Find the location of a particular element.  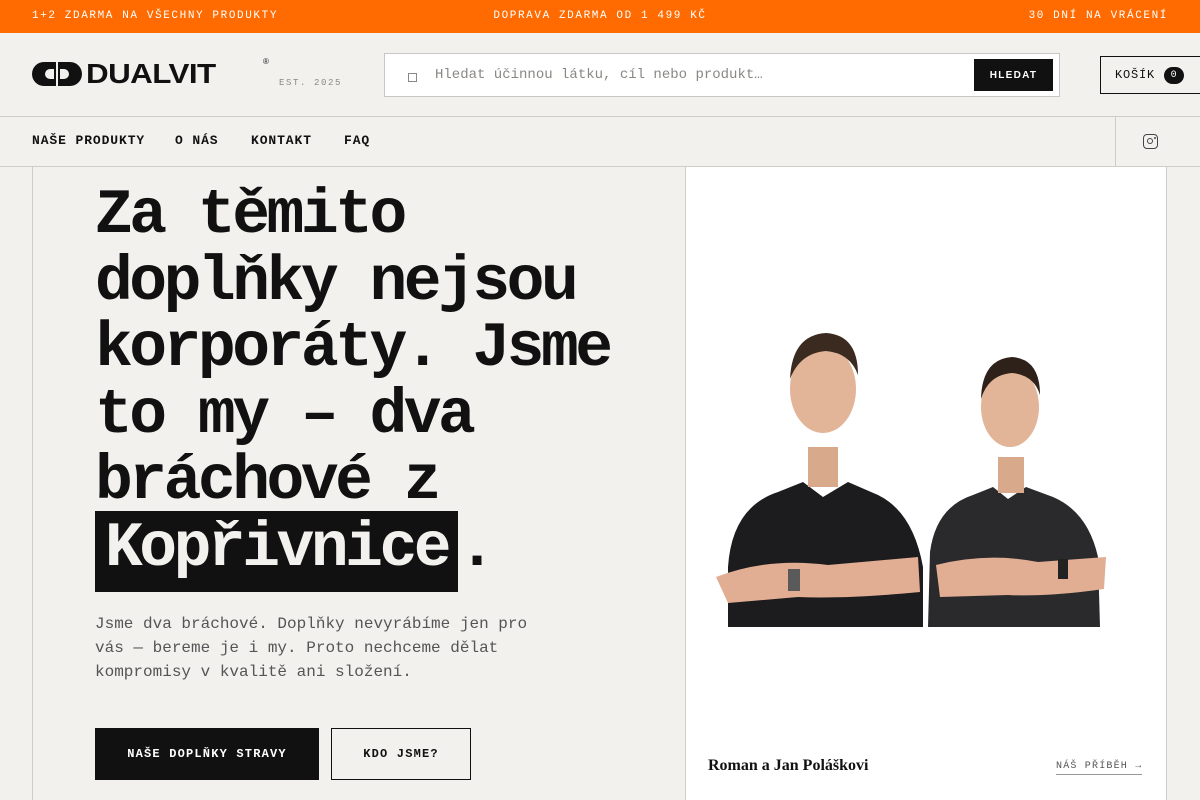

founder-left-figure is located at coordinates (819, 480).